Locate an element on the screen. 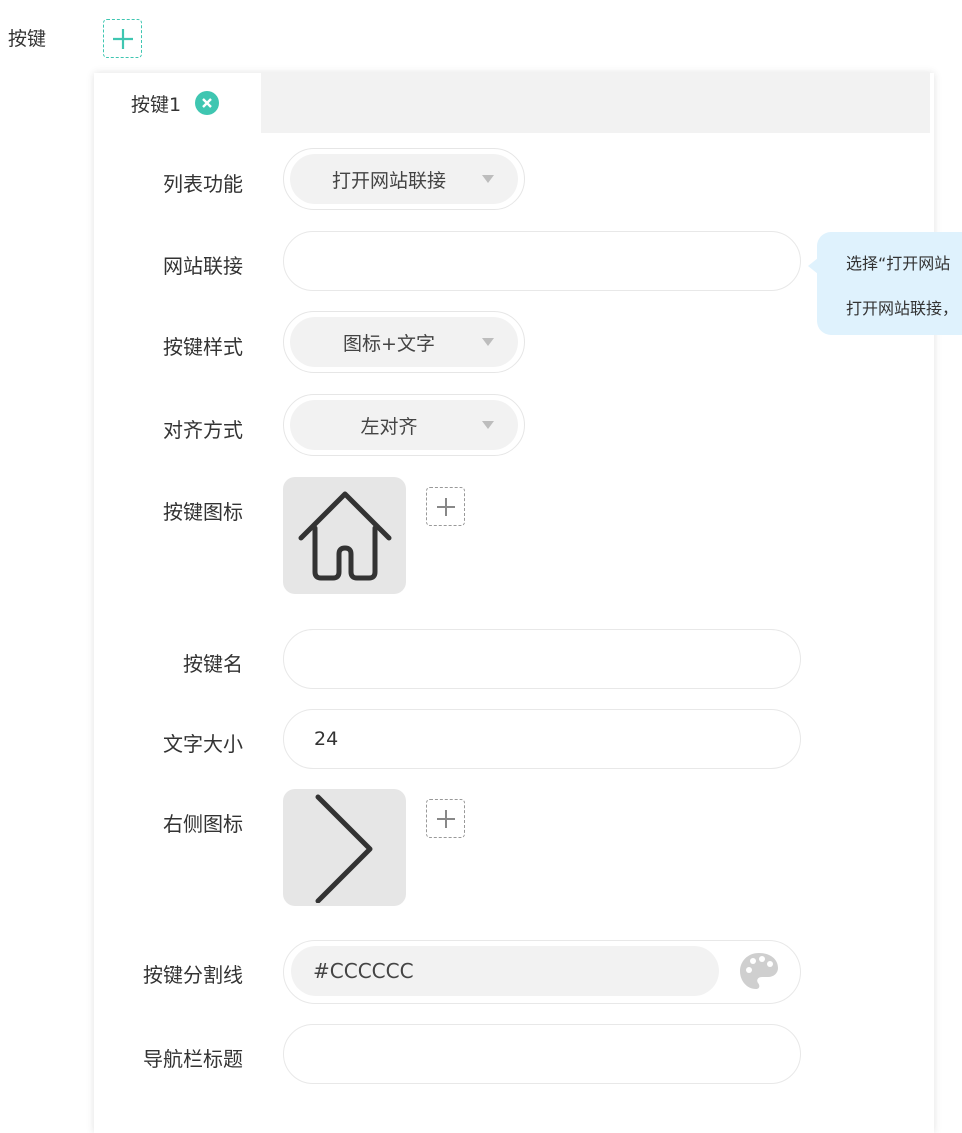  add-button-button is located at coordinates (122, 38).